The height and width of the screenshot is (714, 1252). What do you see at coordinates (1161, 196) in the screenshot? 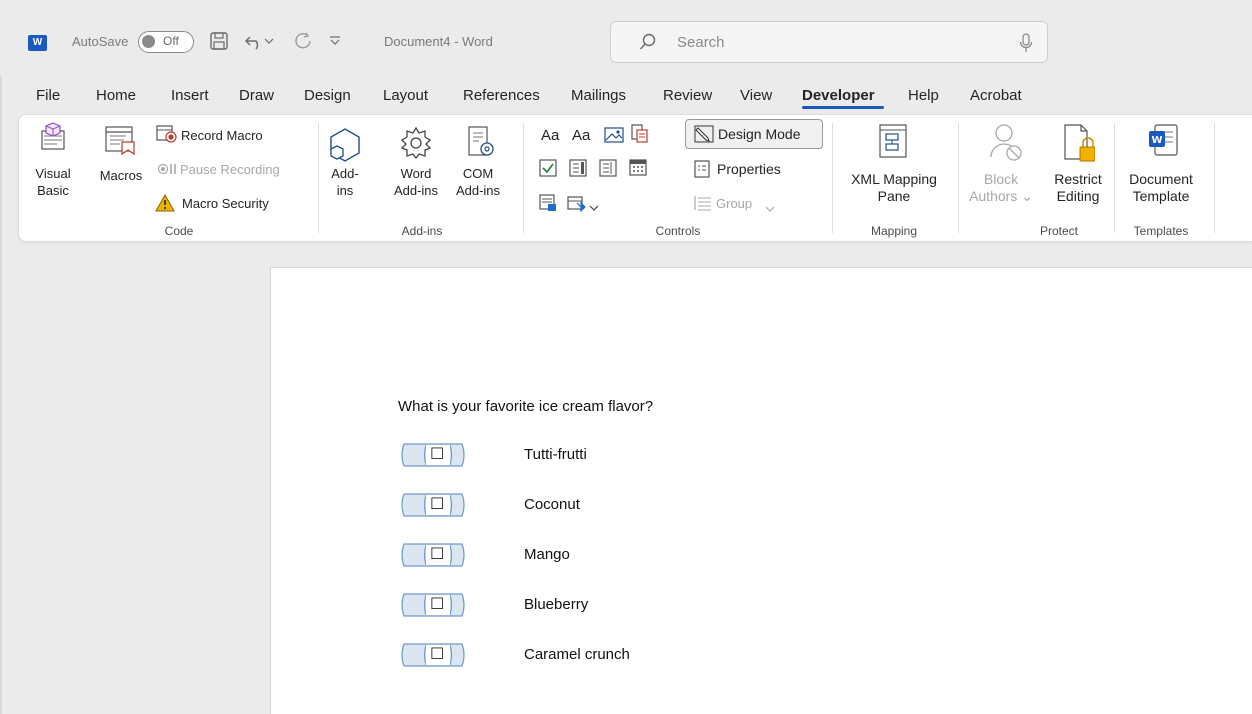
I see `document-template-label-2: Template` at bounding box center [1161, 196].